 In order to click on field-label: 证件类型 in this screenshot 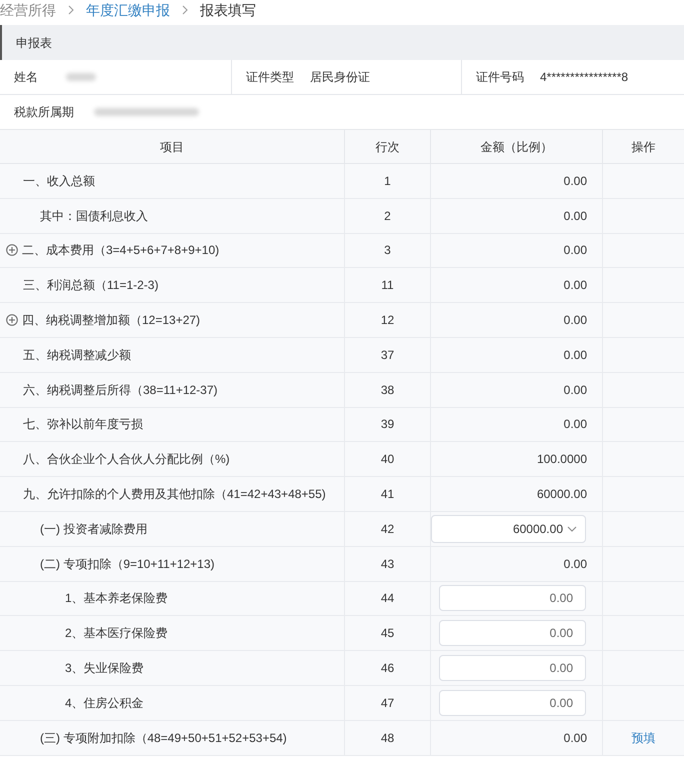, I will do `click(270, 77)`.